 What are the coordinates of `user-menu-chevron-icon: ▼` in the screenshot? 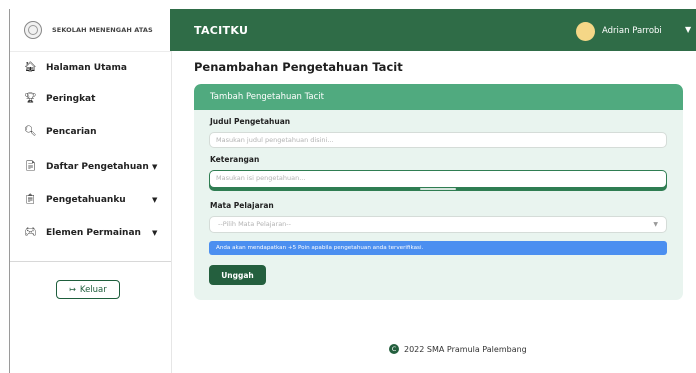 It's located at (688, 29).